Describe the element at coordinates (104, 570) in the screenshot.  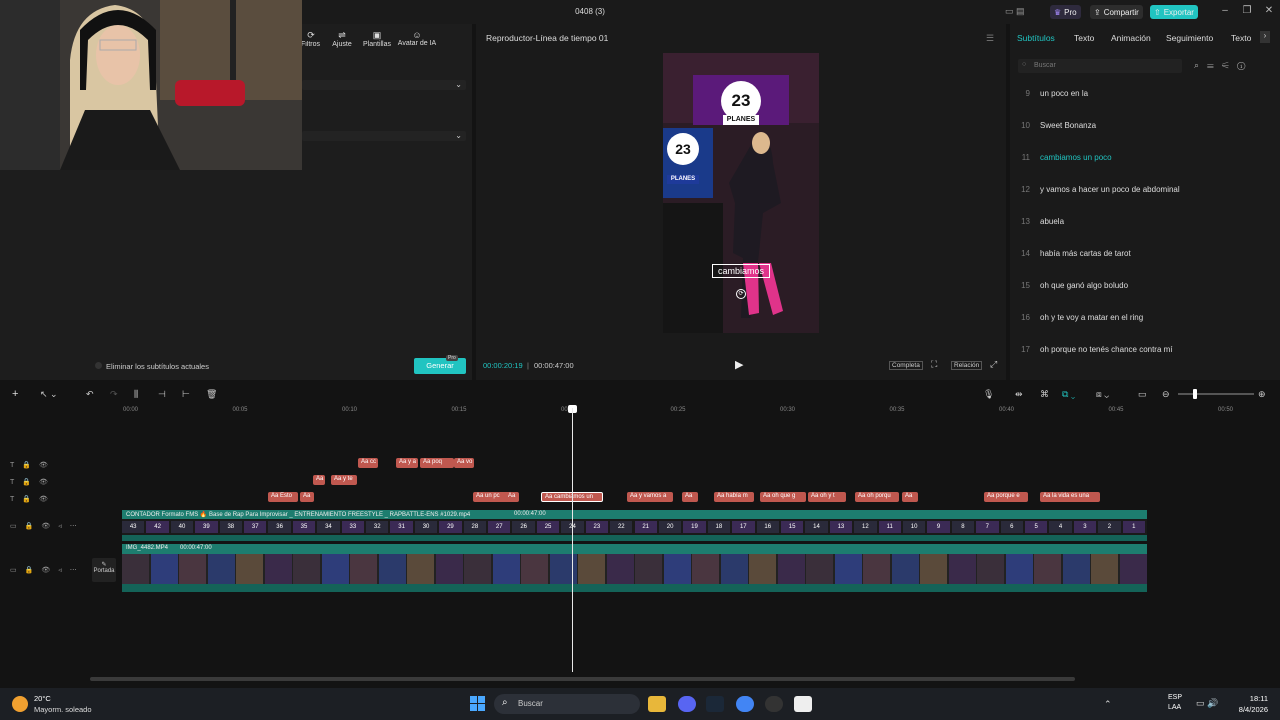
I see `cover-button: ✎ Portada` at that location.